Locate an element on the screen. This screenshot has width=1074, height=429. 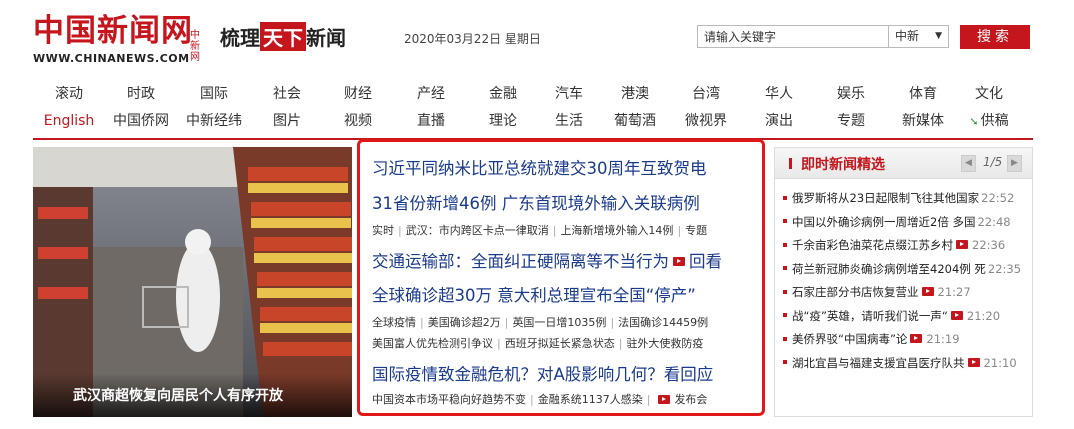
nav-item-label: 社会 is located at coordinates (287, 94).